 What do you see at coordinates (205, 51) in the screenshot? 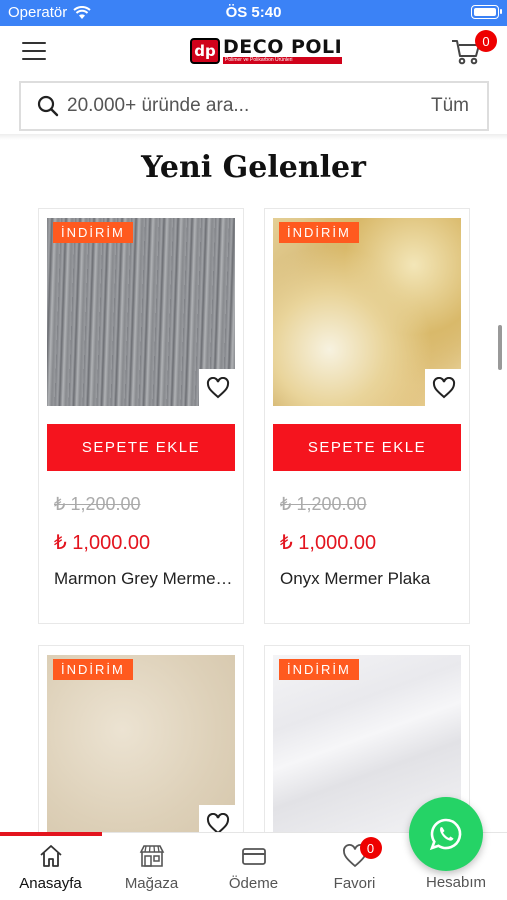
I see `logo-mark: dp` at bounding box center [205, 51].